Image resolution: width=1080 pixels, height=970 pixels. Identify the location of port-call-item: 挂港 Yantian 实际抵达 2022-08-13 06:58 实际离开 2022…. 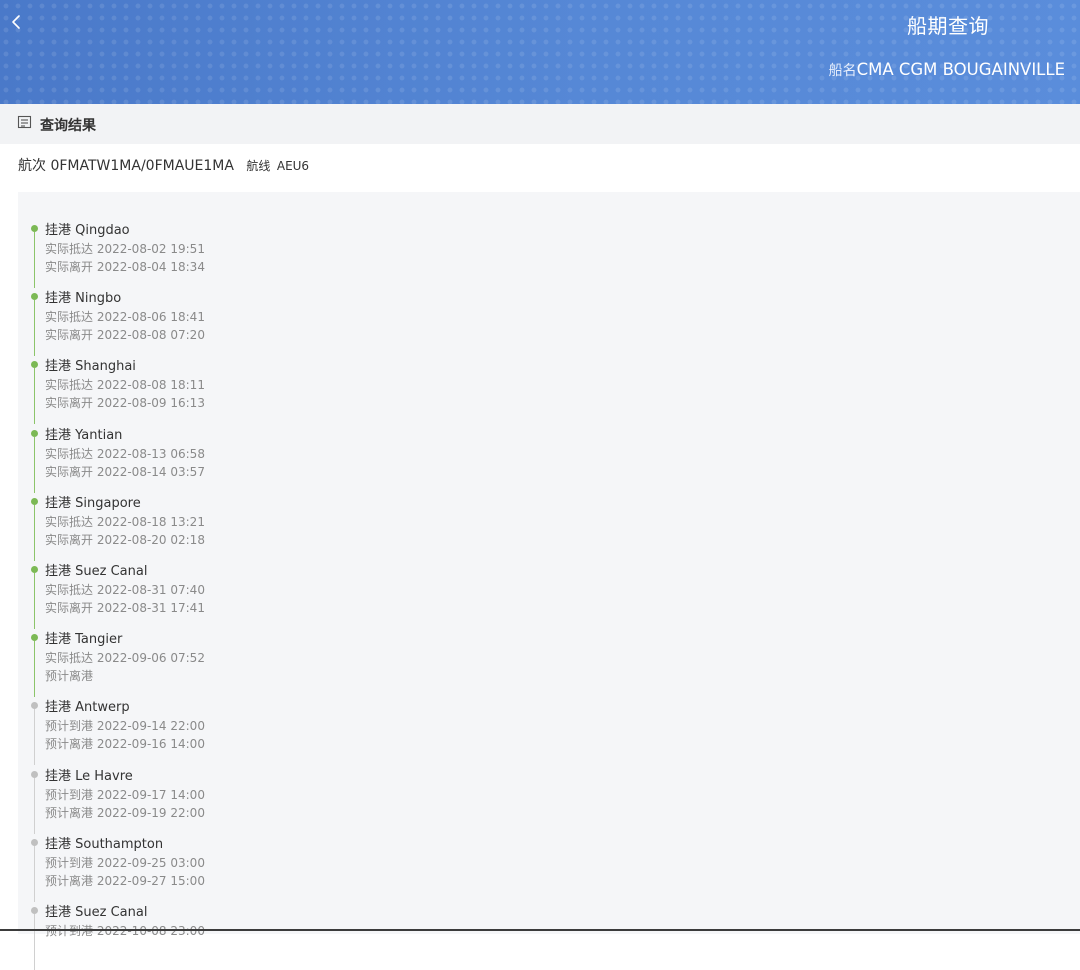
(549, 458).